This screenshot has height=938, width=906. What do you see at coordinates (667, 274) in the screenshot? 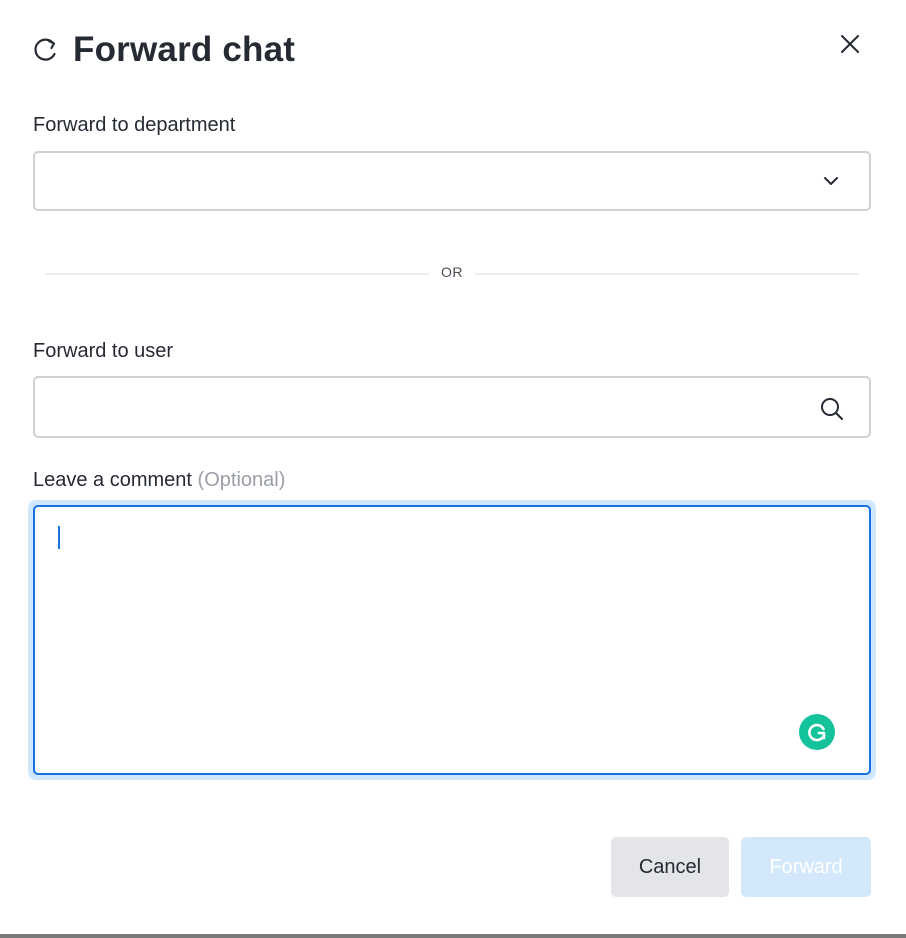
I see `divider-line-right` at bounding box center [667, 274].